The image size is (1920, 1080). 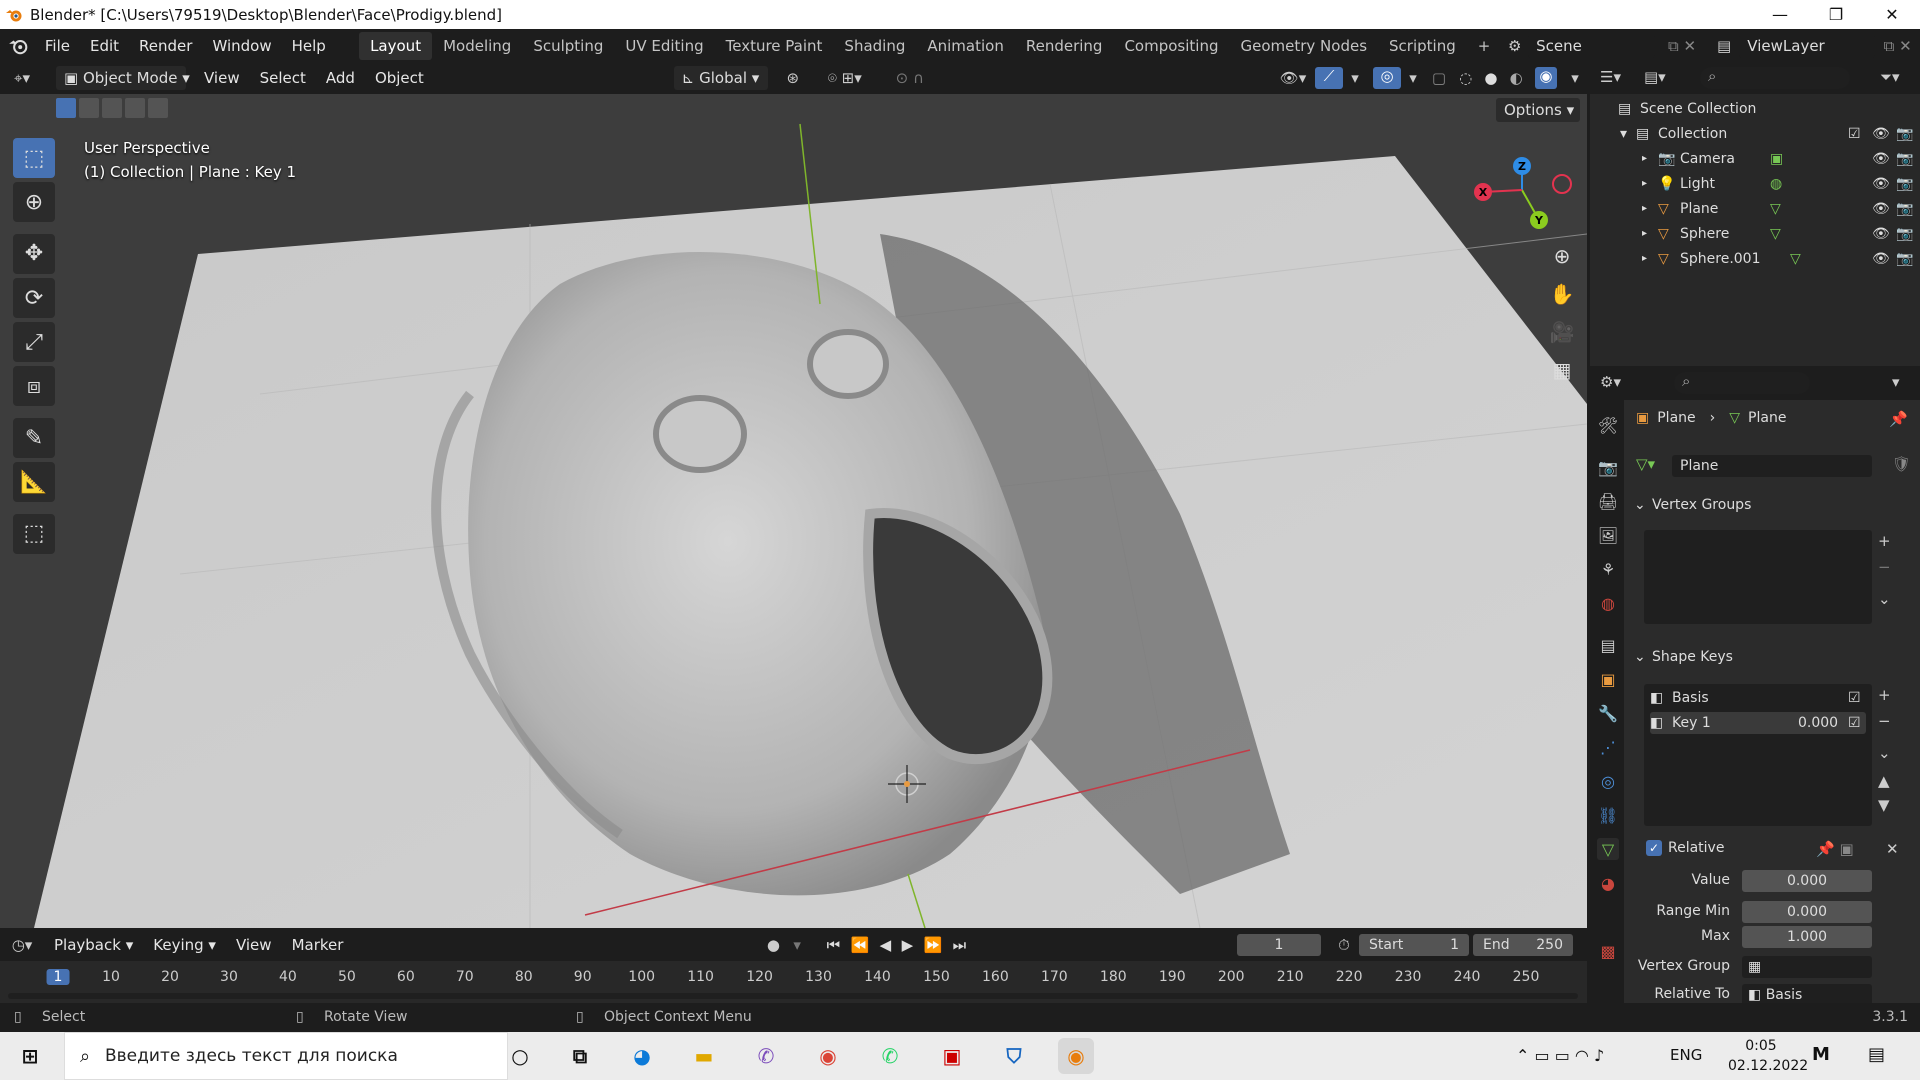 I want to click on vertex-groups-panel-header: ⌄ Vertex Groups, so click(x=1774, y=505).